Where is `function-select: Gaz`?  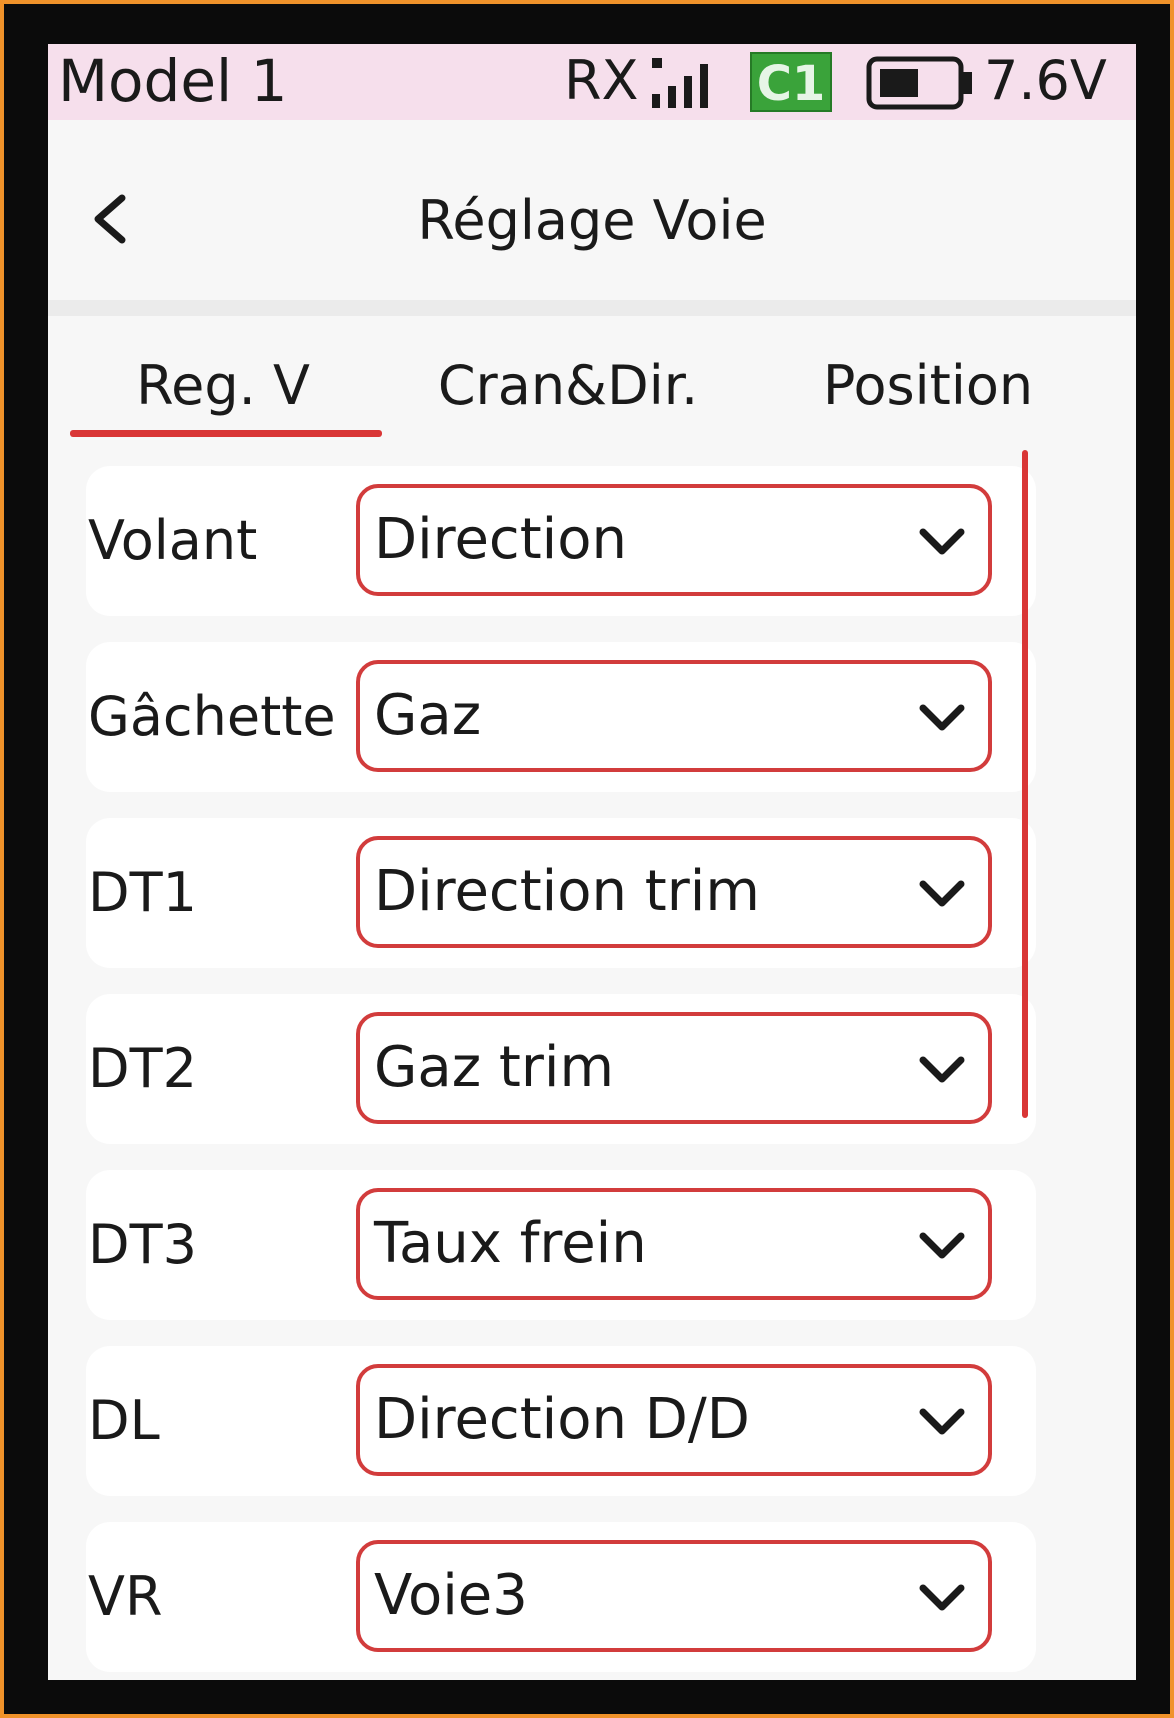
function-select: Gaz is located at coordinates (674, 716).